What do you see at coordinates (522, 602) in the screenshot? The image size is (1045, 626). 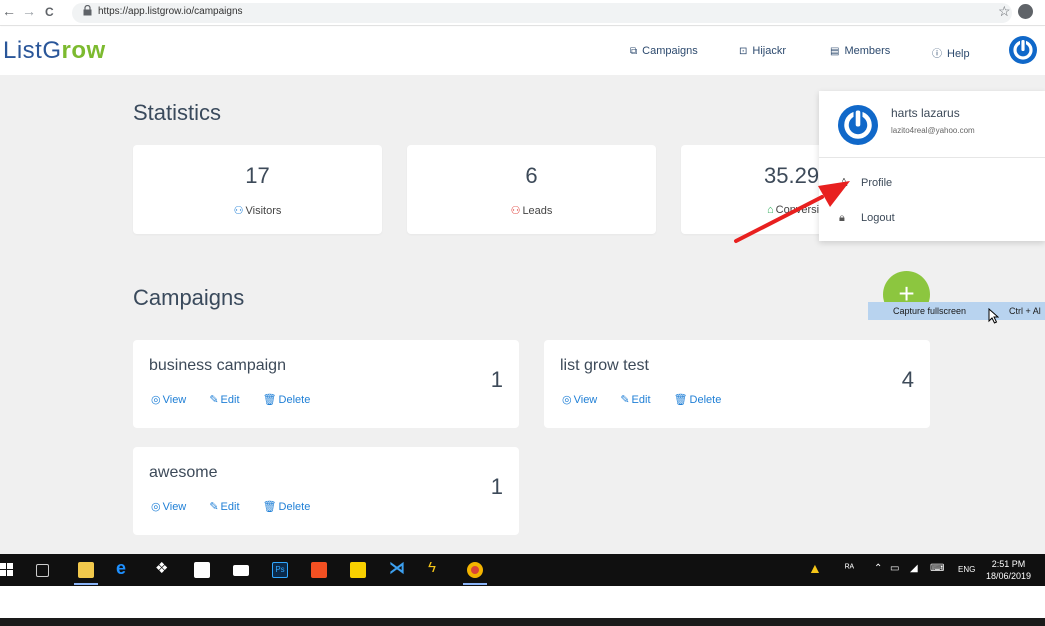 I see `screen-gap` at bounding box center [522, 602].